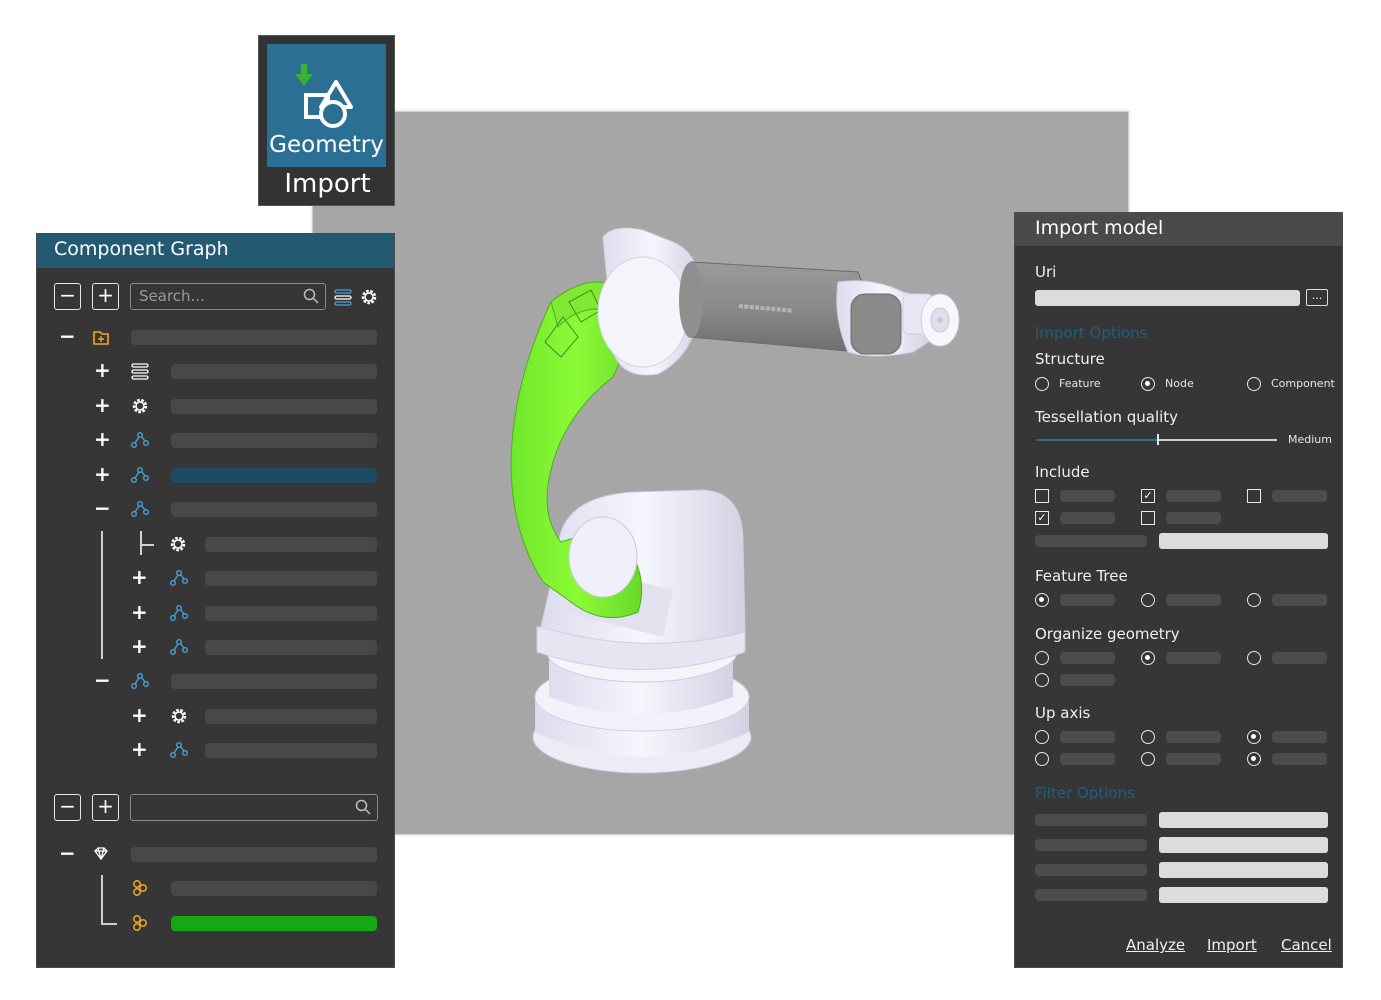  What do you see at coordinates (1148, 384) in the screenshot?
I see `structure-node-radio` at bounding box center [1148, 384].